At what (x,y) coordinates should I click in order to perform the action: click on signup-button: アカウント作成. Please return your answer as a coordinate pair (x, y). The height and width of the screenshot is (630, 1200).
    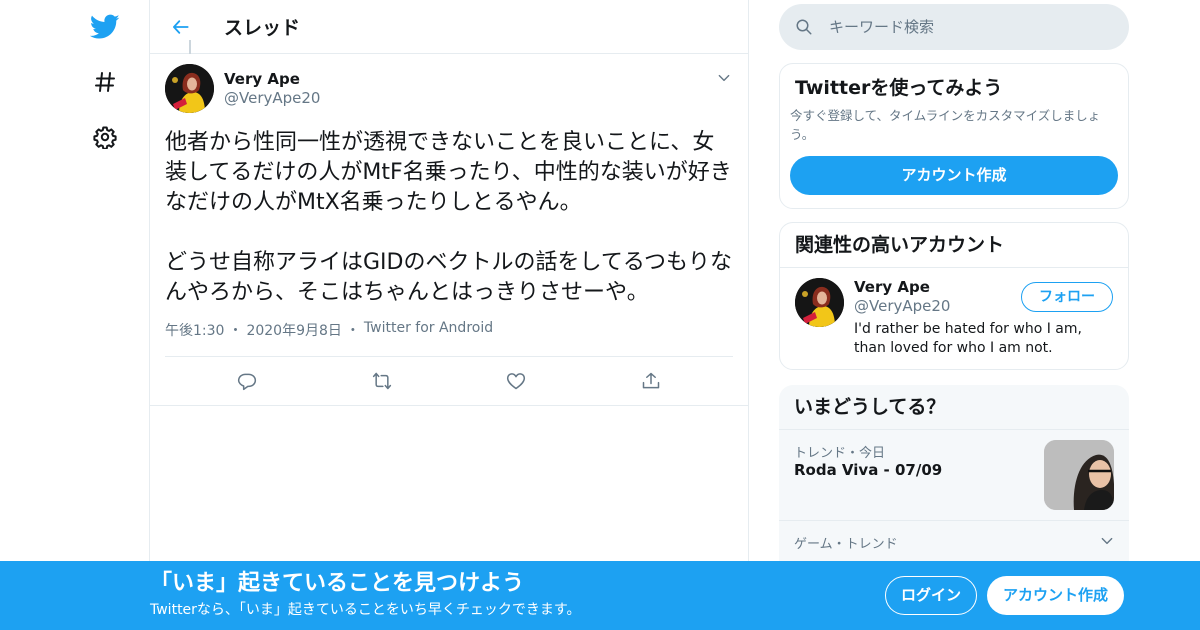
    Looking at the image, I should click on (1055, 595).